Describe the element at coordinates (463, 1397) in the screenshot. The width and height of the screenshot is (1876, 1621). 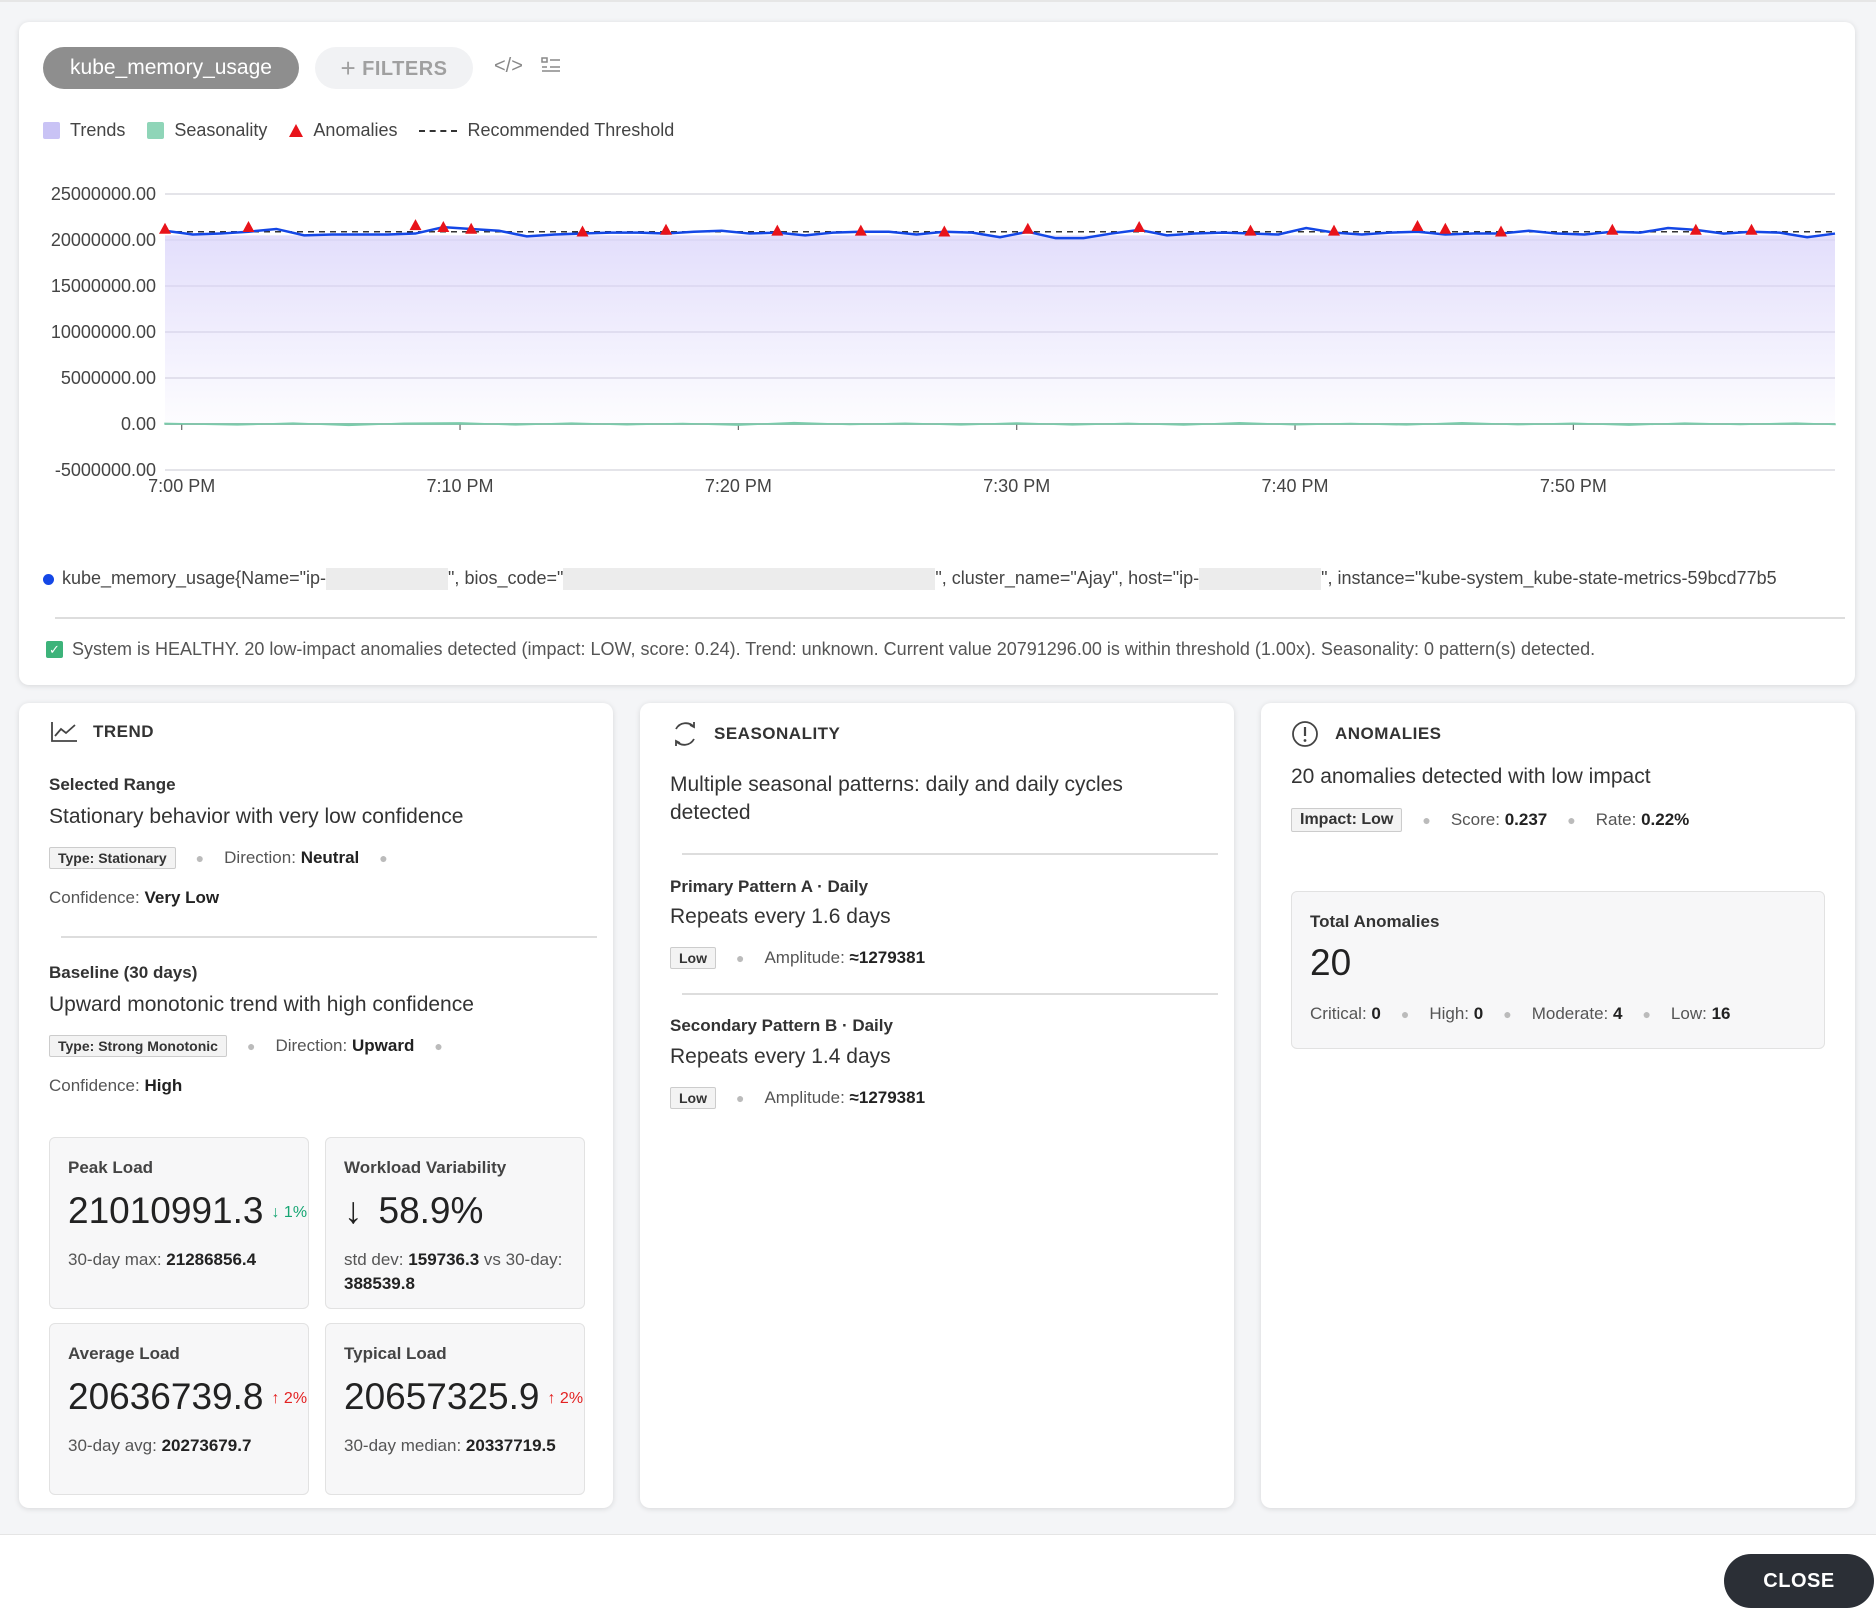
I see `typical-load-value-row: 20657325.9 ↑ 2%` at that location.